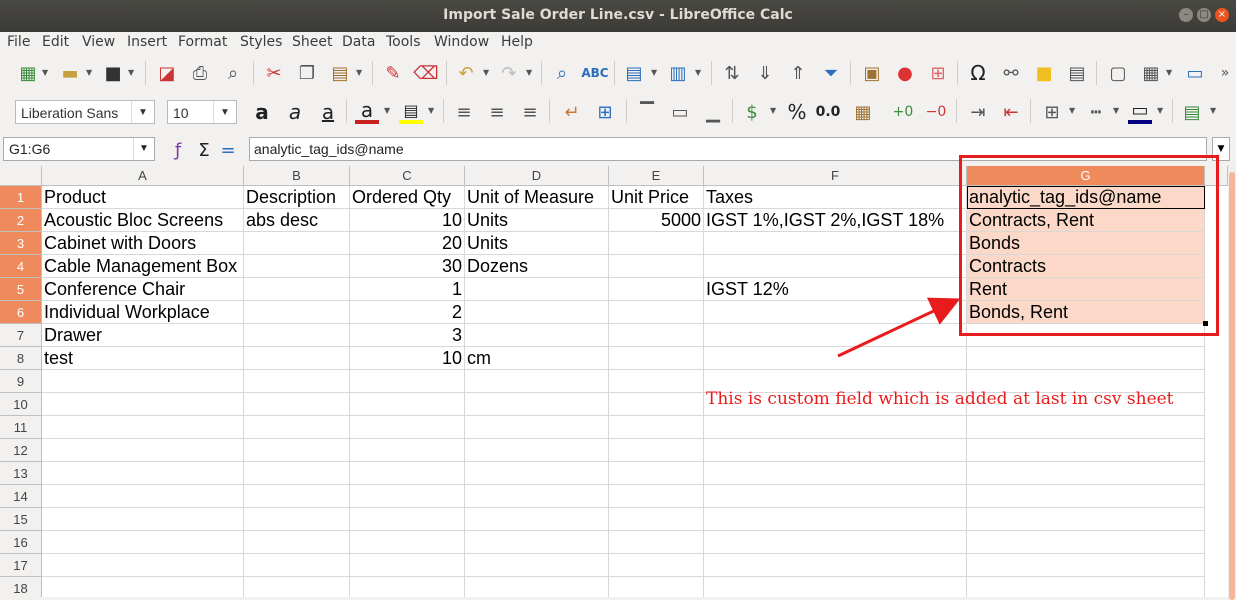 Image resolution: width=1236 pixels, height=600 pixels. What do you see at coordinates (835, 197) in the screenshot?
I see `cell-f1: Taxes` at bounding box center [835, 197].